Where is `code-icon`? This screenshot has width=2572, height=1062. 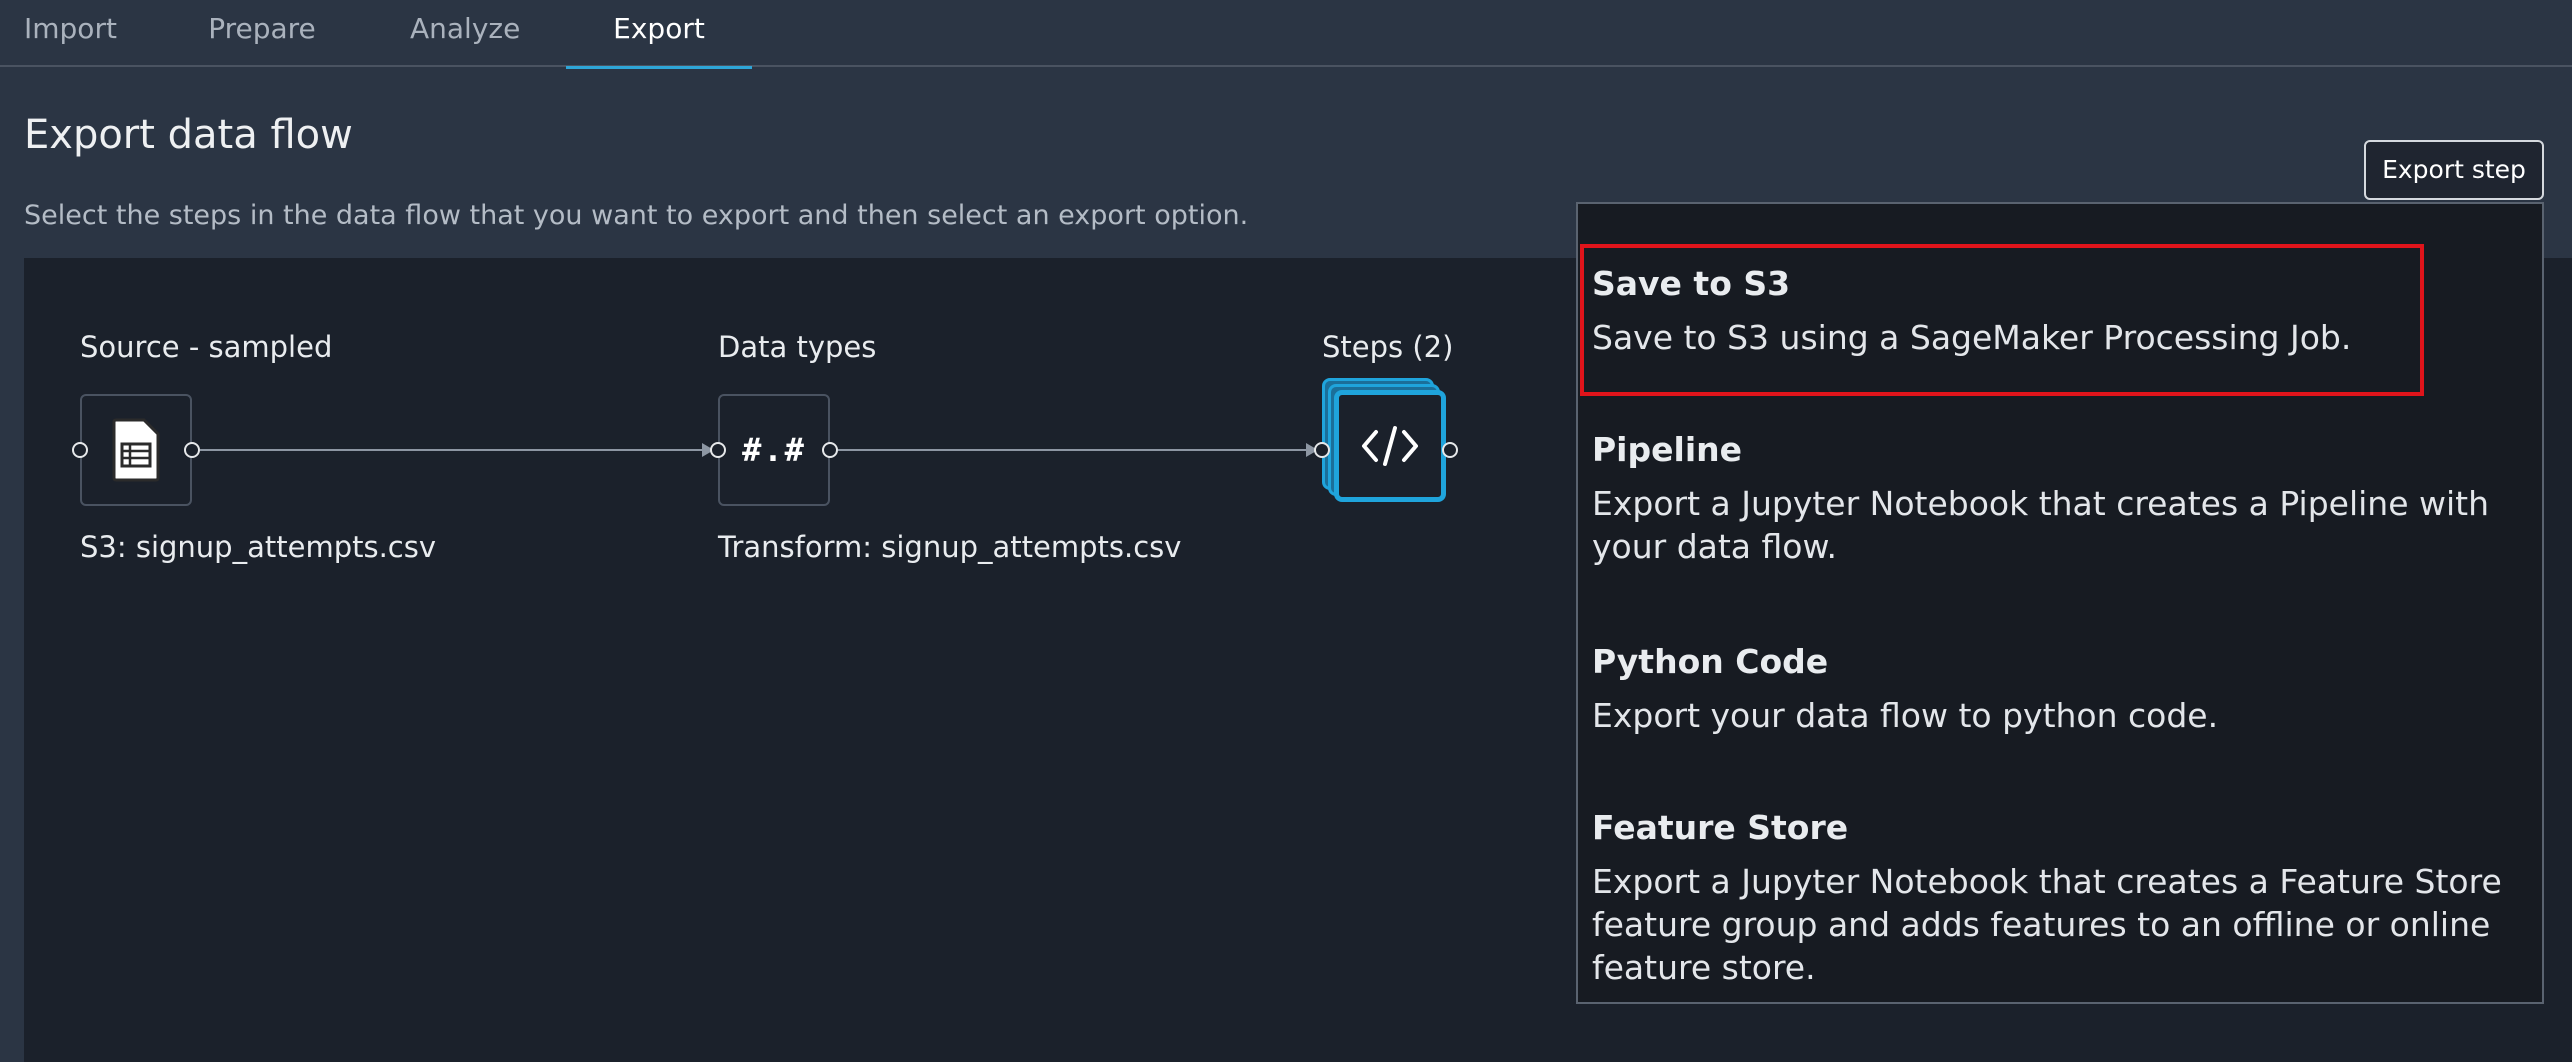
code-icon is located at coordinates (1390, 446).